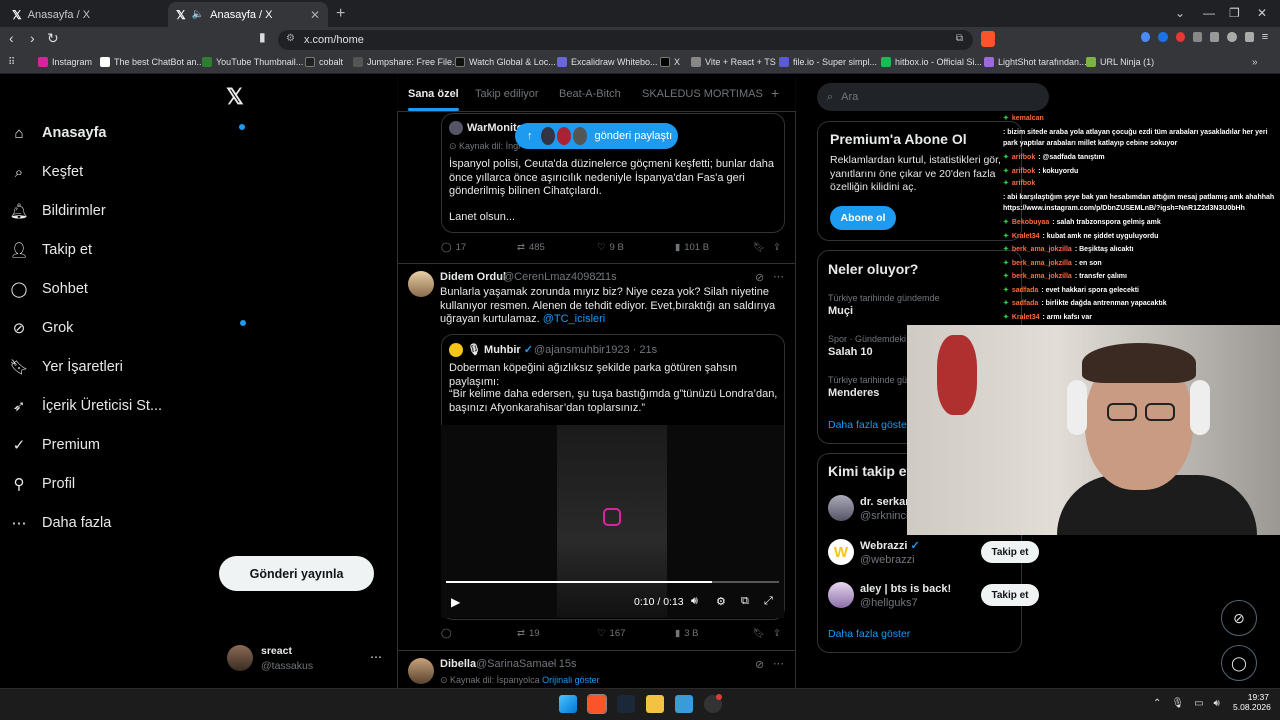  Describe the element at coordinates (55, 445) in the screenshot. I see `nav-premium: ✓ Premium` at that location.